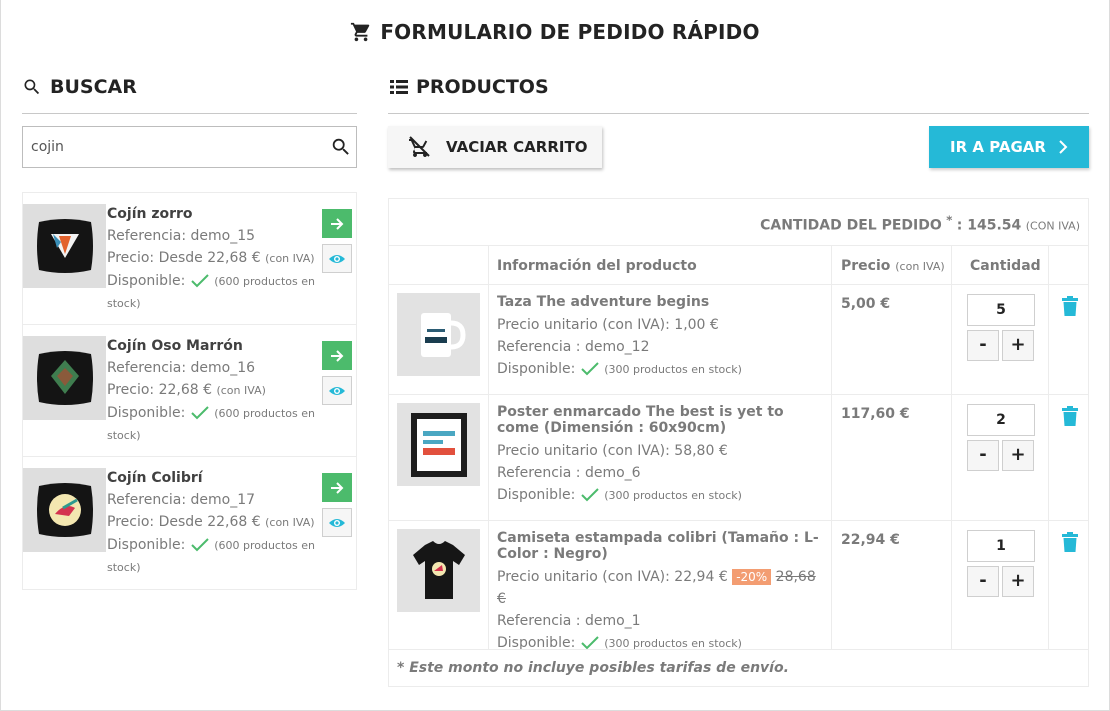  Describe the element at coordinates (866, 266) in the screenshot. I see `column-header-price-label: Precio` at that location.